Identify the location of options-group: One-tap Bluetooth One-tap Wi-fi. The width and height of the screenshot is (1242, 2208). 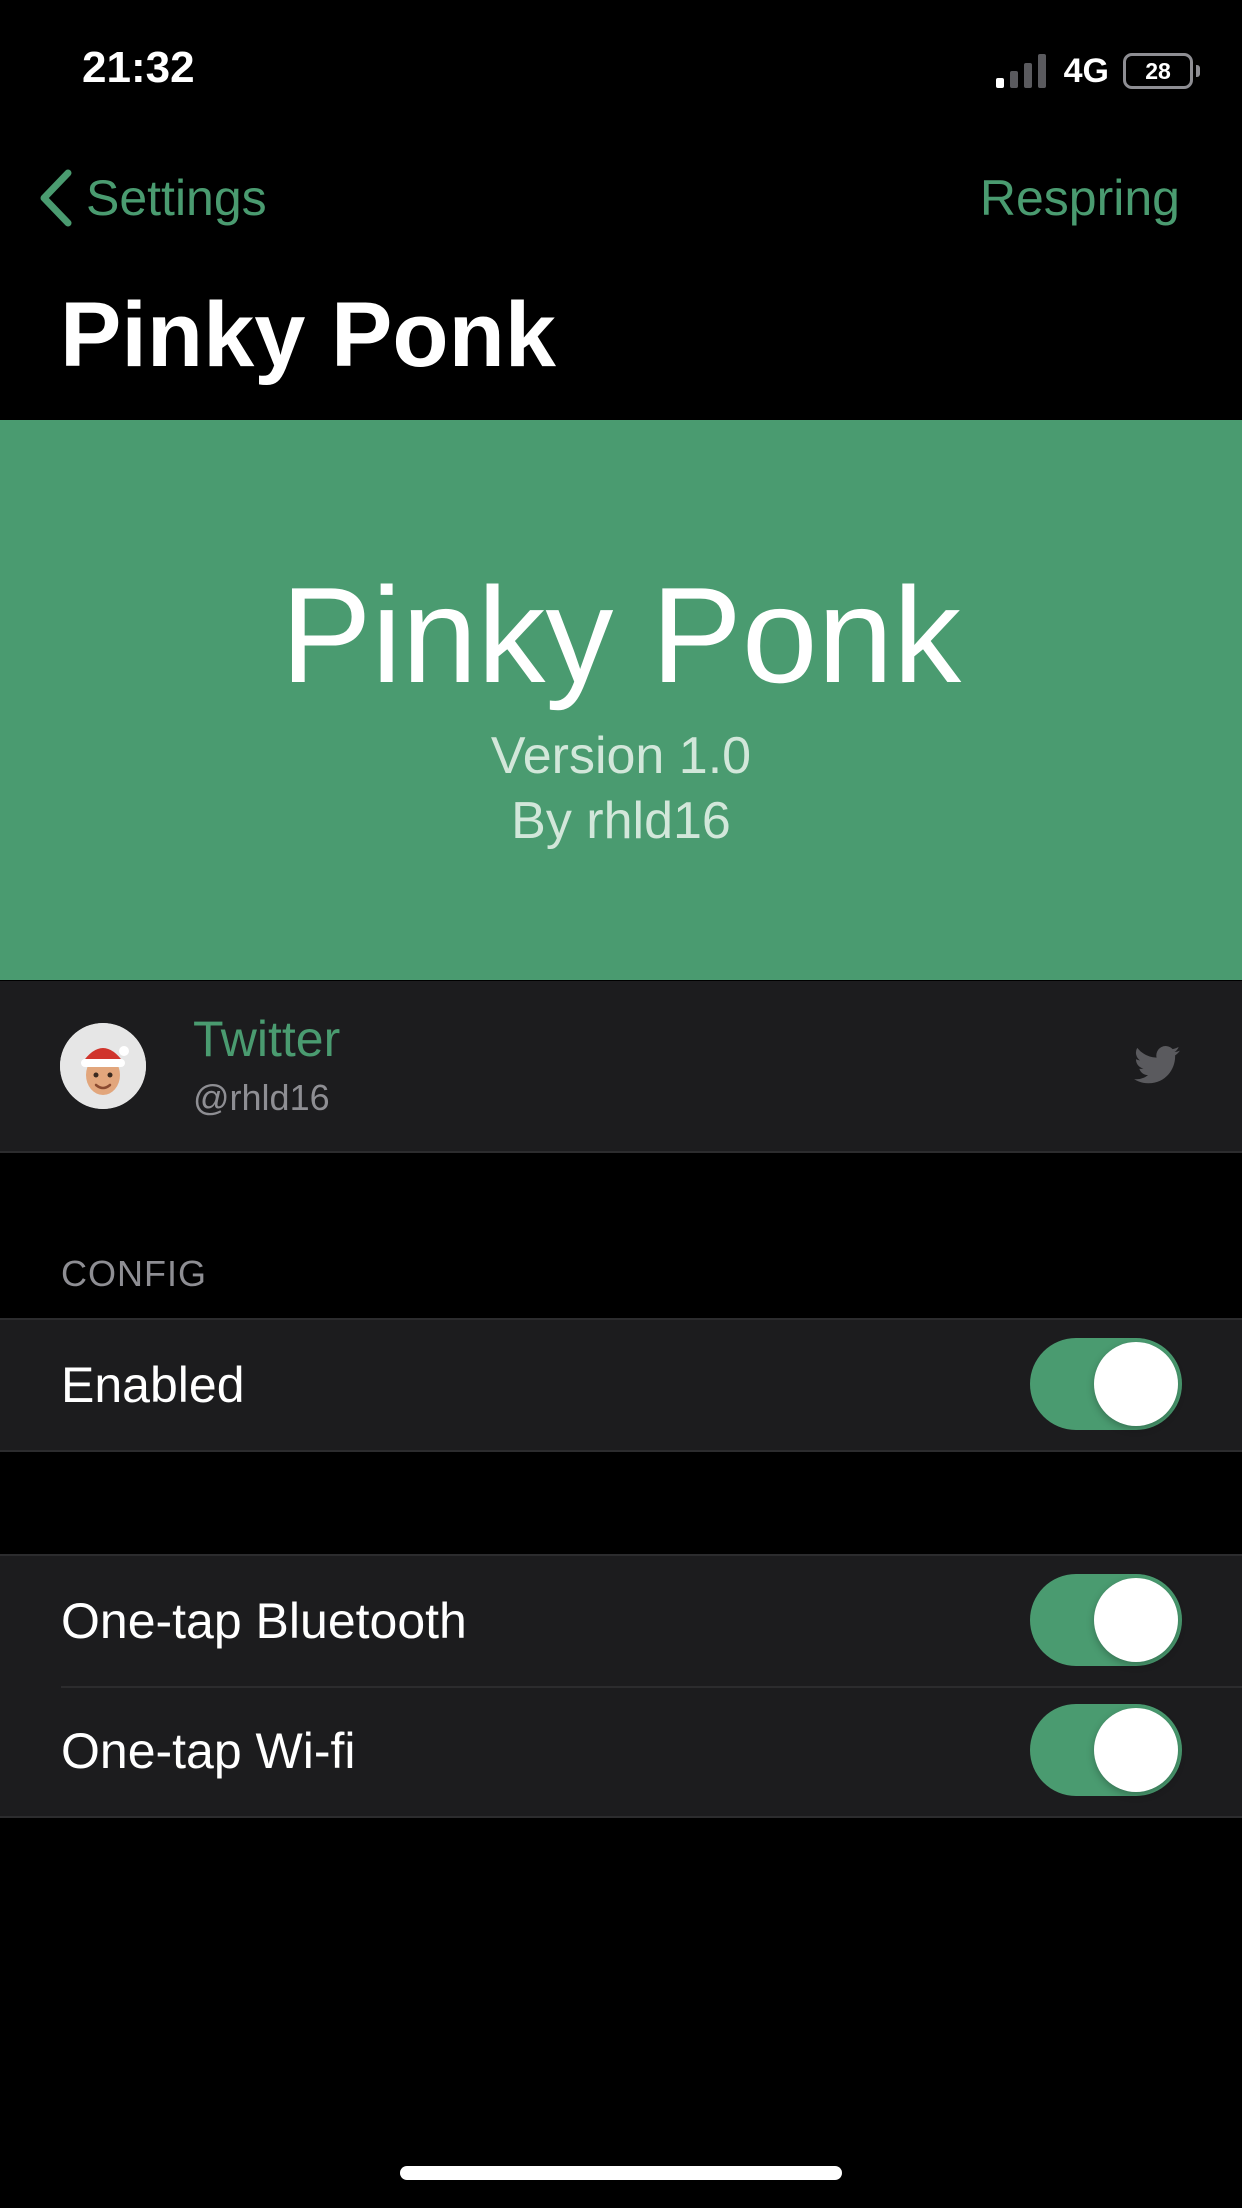
(621, 1686).